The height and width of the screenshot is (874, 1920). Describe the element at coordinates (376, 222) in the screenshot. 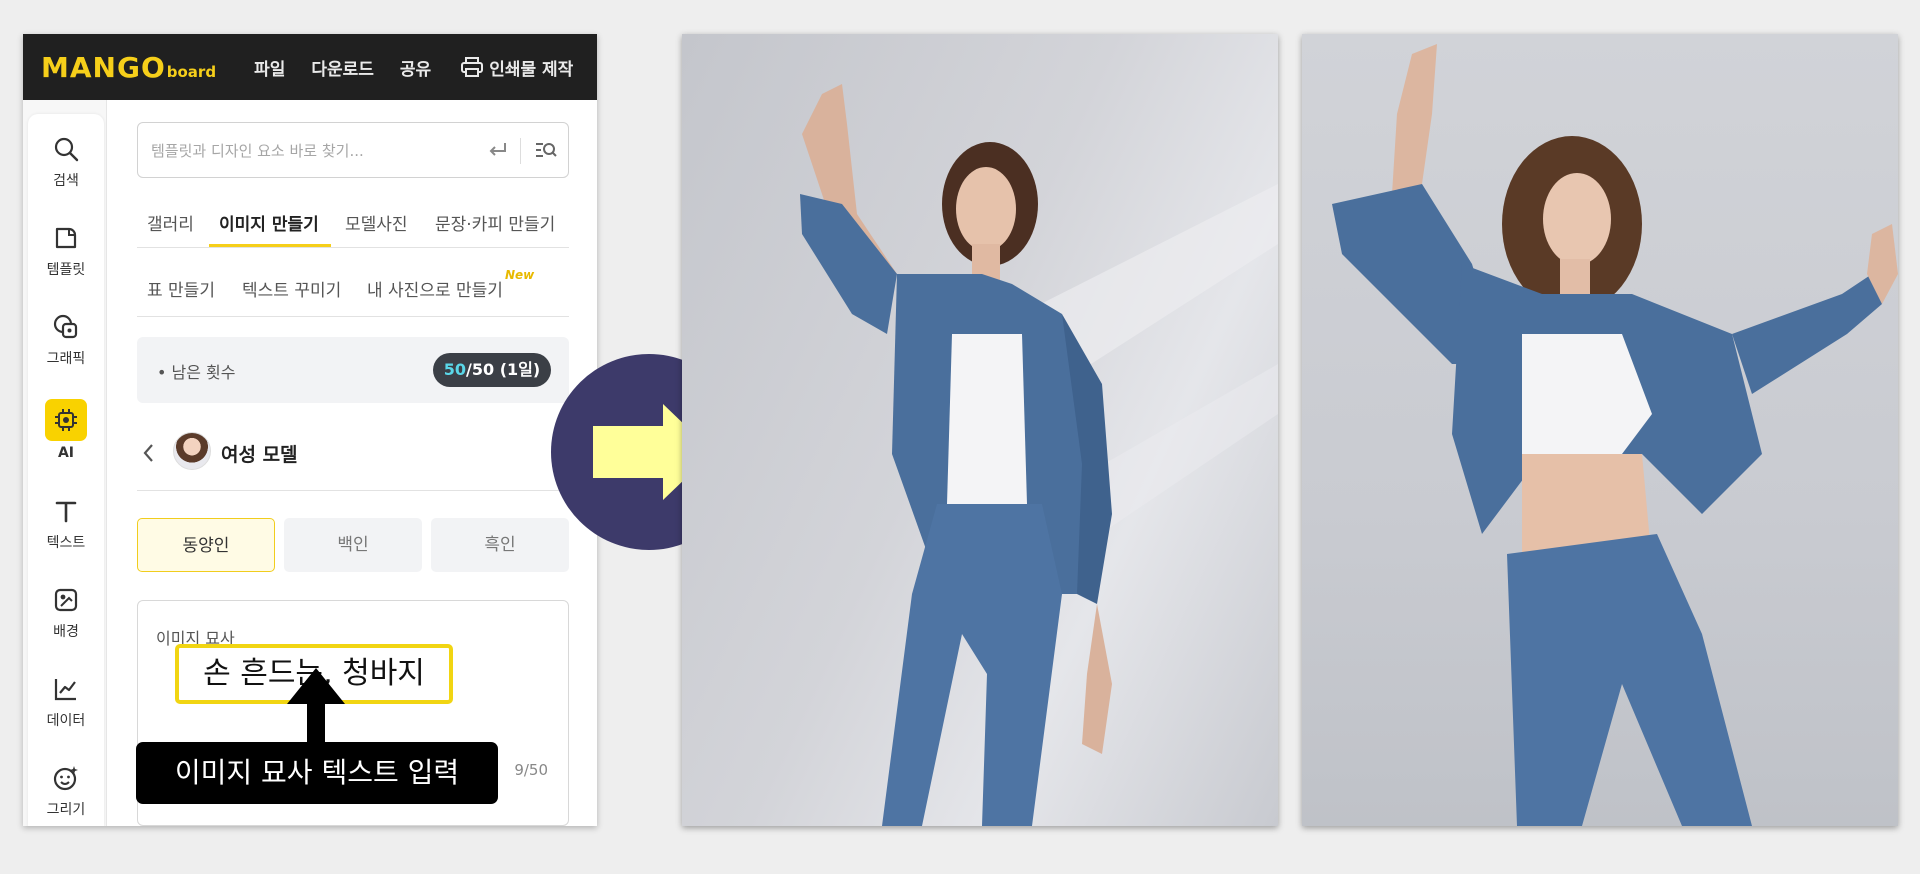

I see `tab-model-photo: 모델사진` at that location.